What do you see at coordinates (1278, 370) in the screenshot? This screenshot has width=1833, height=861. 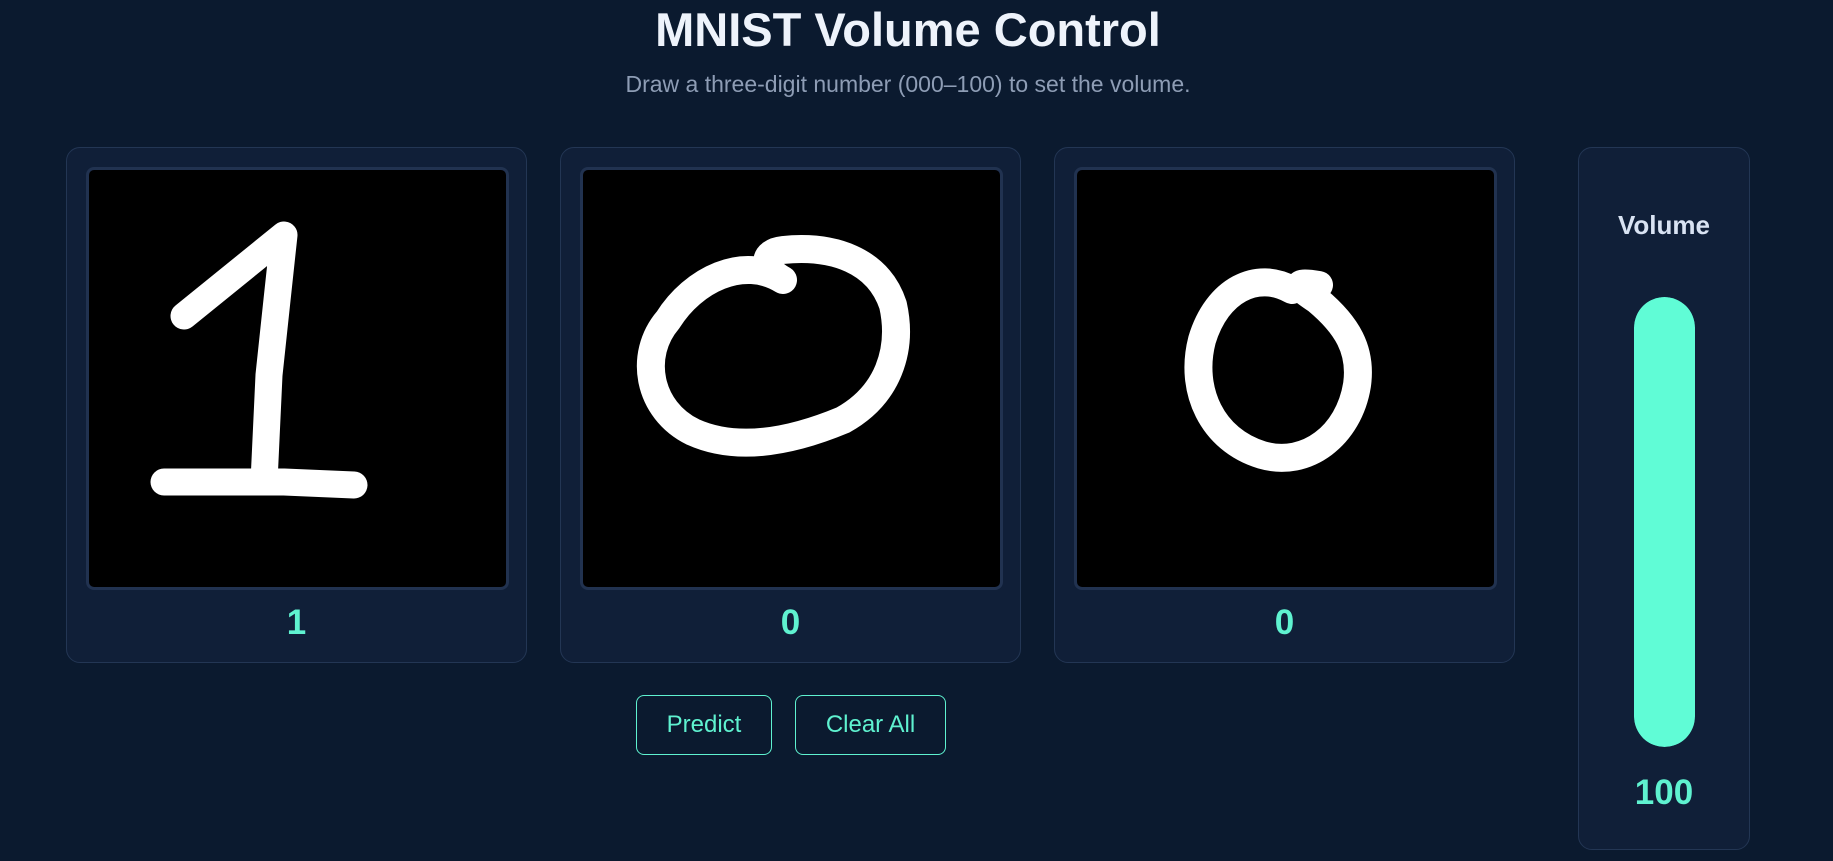 I see `handwritten-digit-3-drawing` at bounding box center [1278, 370].